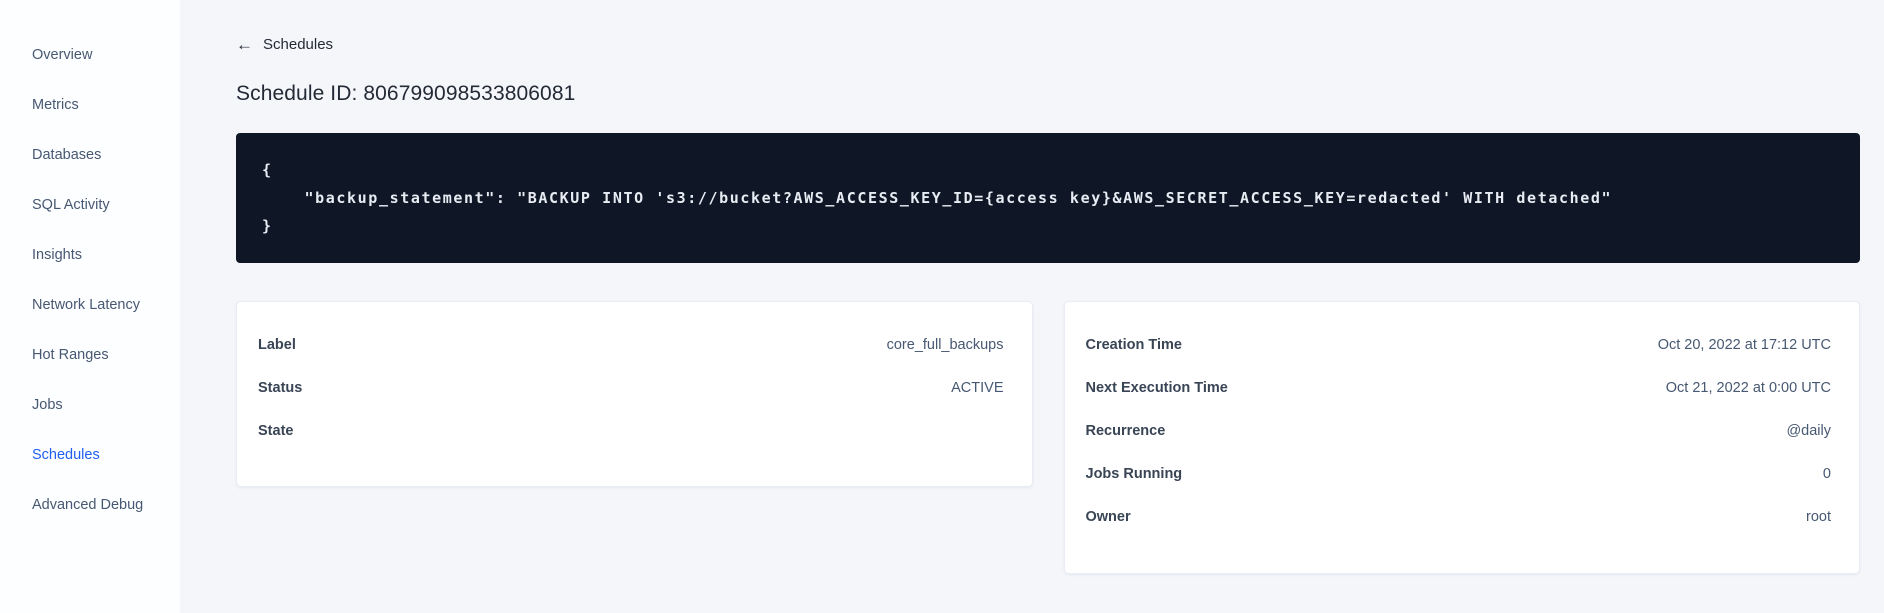  Describe the element at coordinates (276, 430) in the screenshot. I see `detail-label: State` at that location.